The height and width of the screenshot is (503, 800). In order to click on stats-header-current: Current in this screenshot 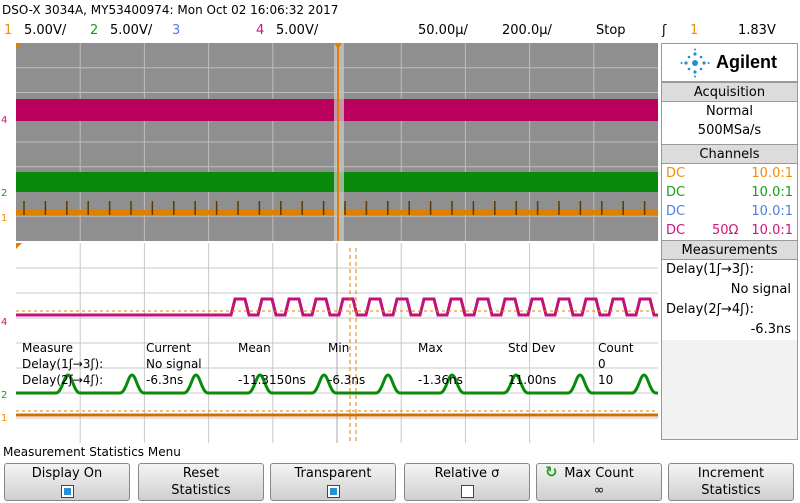, I will do `click(169, 348)`.